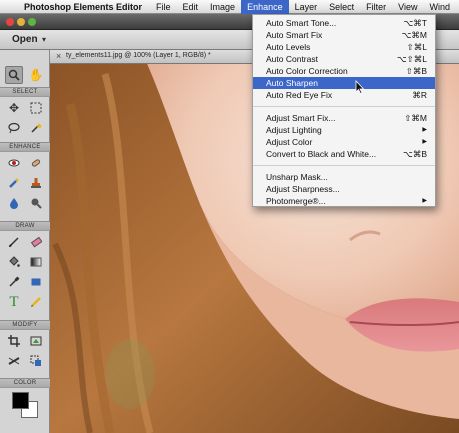 This screenshot has width=459, height=433. What do you see at coordinates (25, 226) in the screenshot?
I see `section-draw-label: DRAW` at bounding box center [25, 226].